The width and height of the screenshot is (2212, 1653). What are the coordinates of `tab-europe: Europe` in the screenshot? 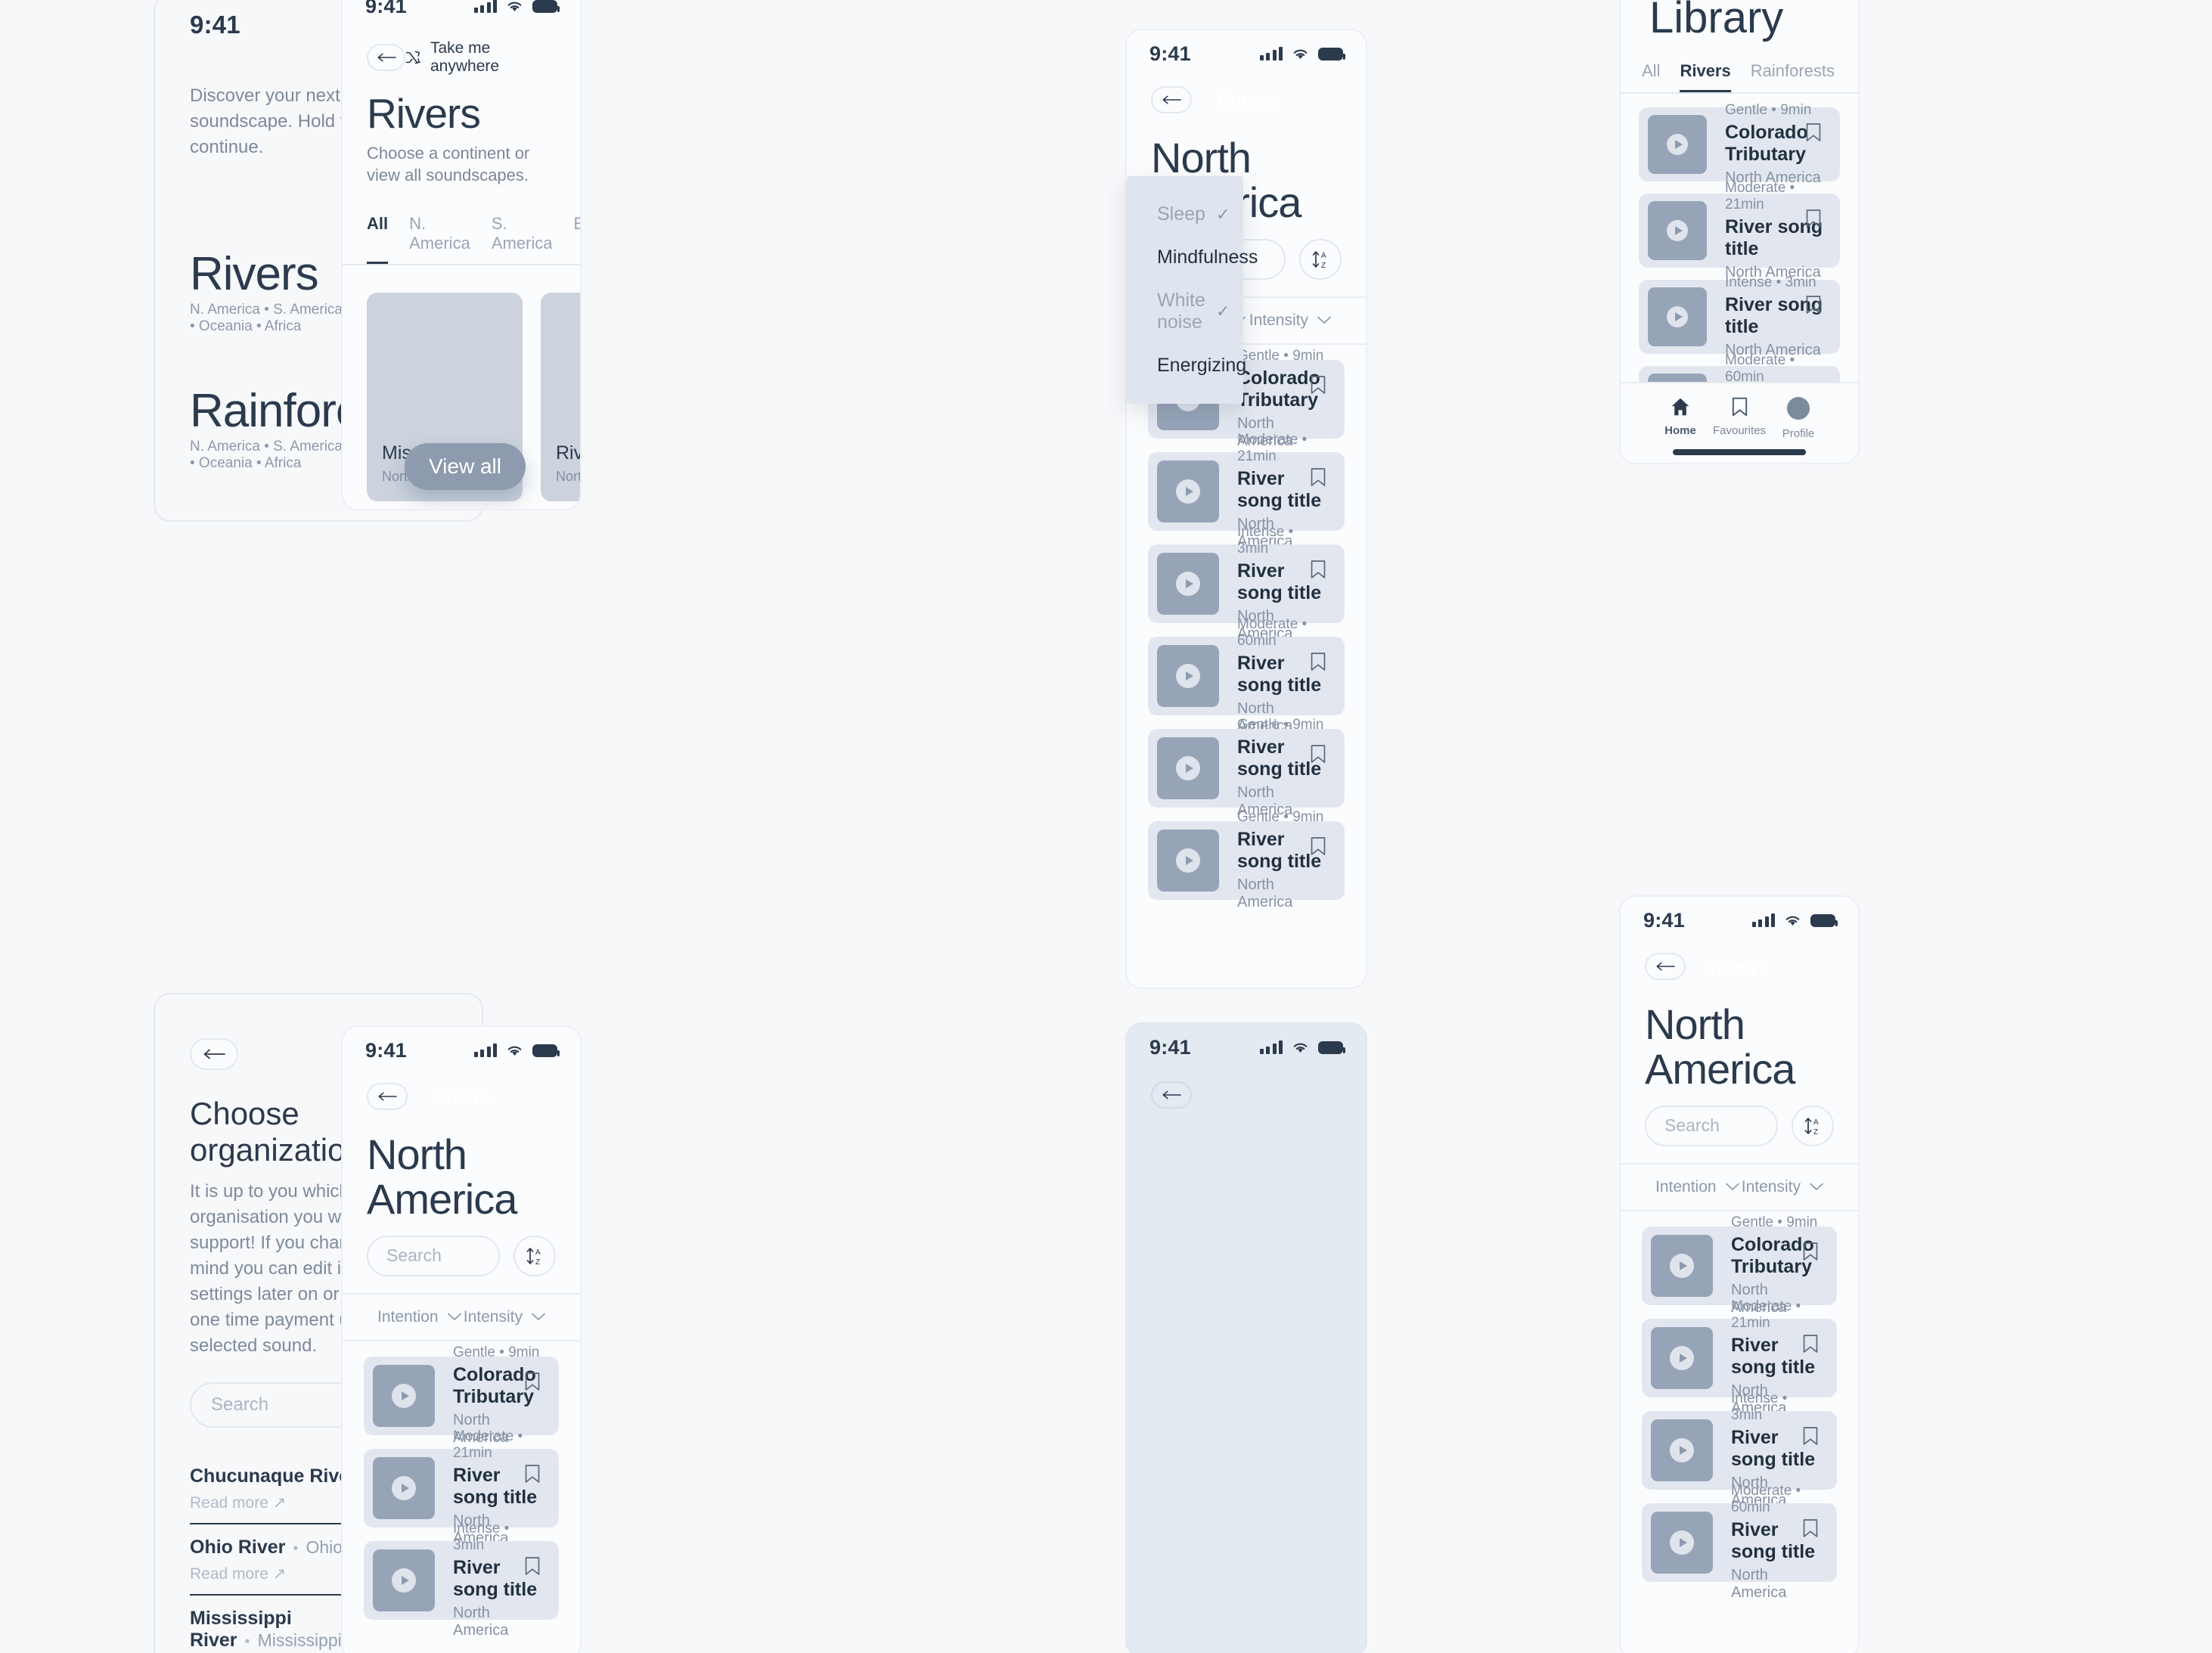 It's located at (578, 239).